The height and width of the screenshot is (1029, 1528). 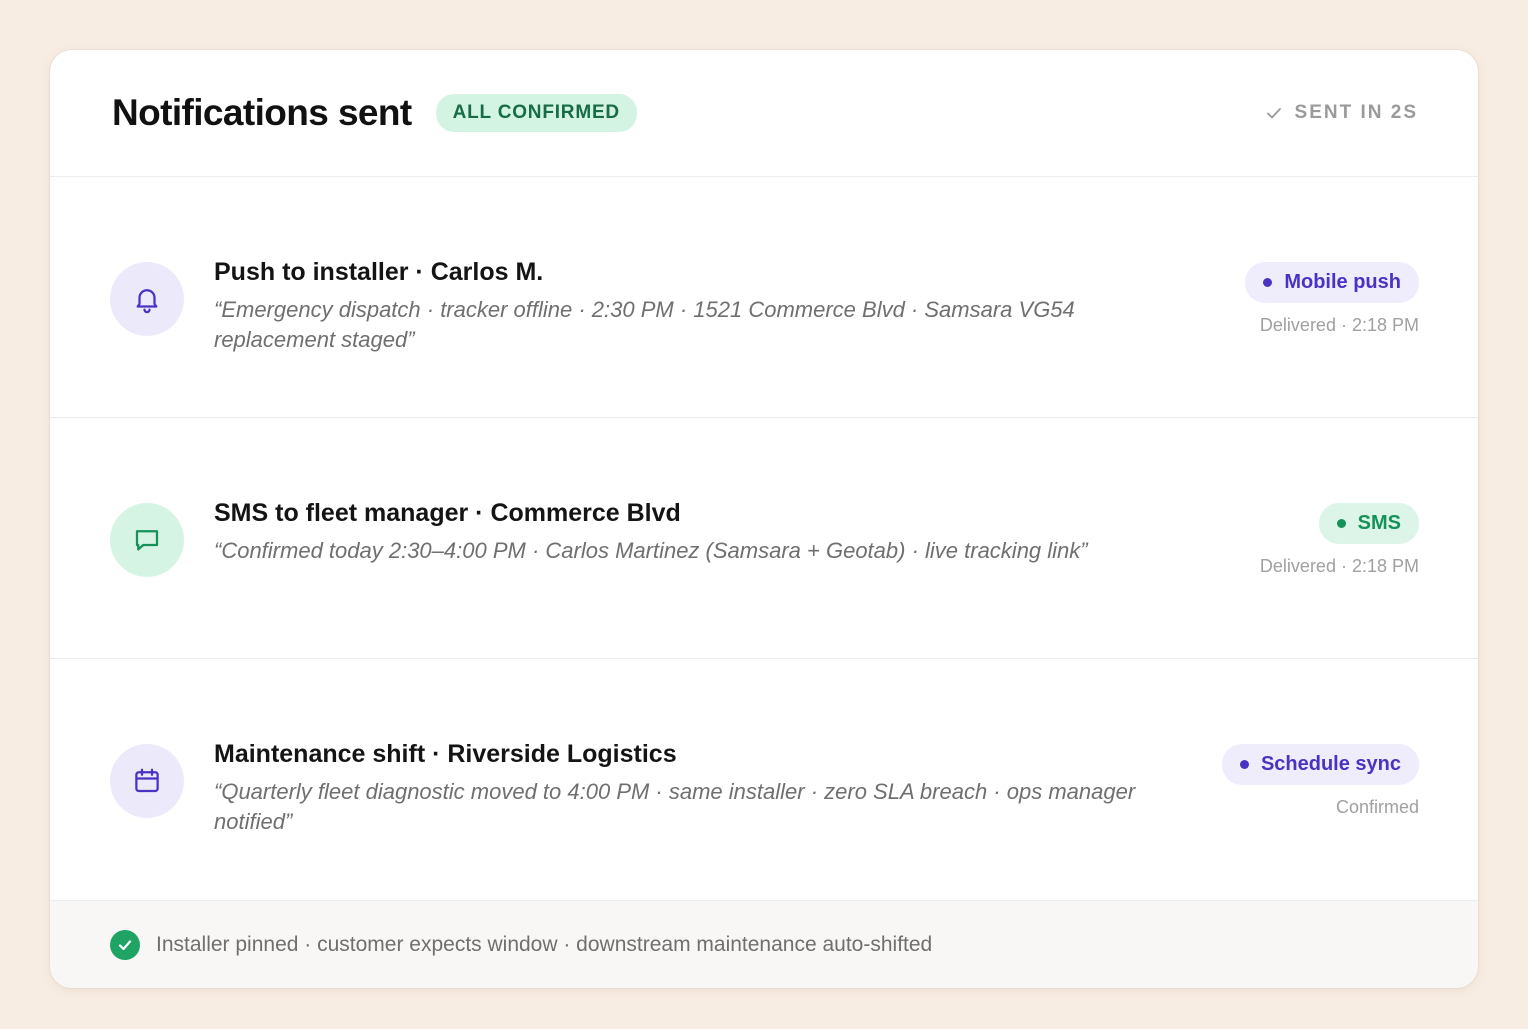 I want to click on channel-badge: SMS, so click(x=1368, y=523).